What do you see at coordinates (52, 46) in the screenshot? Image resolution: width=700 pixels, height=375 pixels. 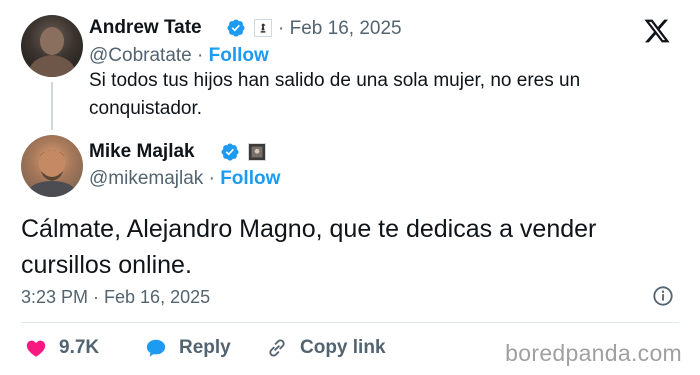 I see `avatar-andrew-tate` at bounding box center [52, 46].